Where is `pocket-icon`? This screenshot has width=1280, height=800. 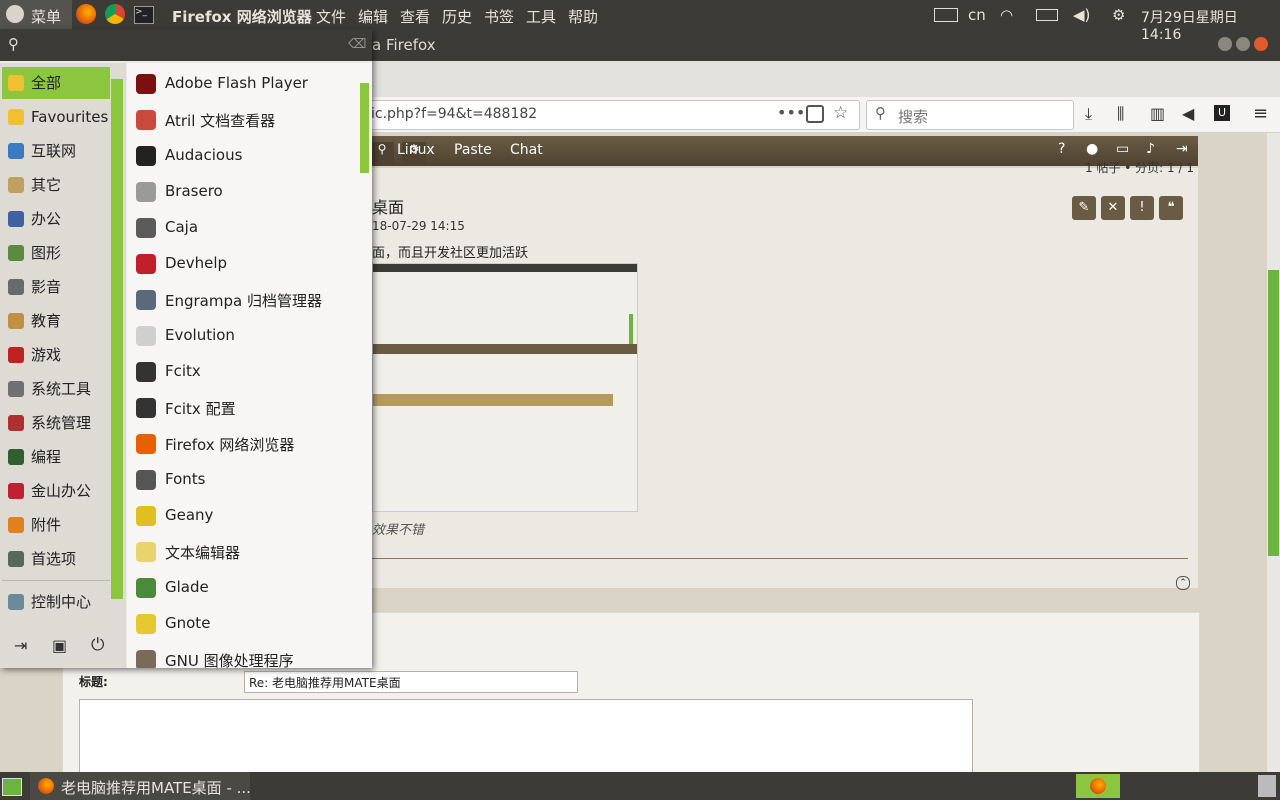 pocket-icon is located at coordinates (815, 114).